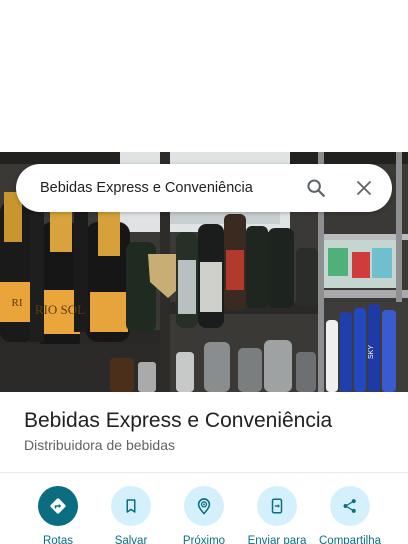 This screenshot has height=544, width=408. Describe the element at coordinates (204, 506) in the screenshot. I see `nearby-icon` at that location.